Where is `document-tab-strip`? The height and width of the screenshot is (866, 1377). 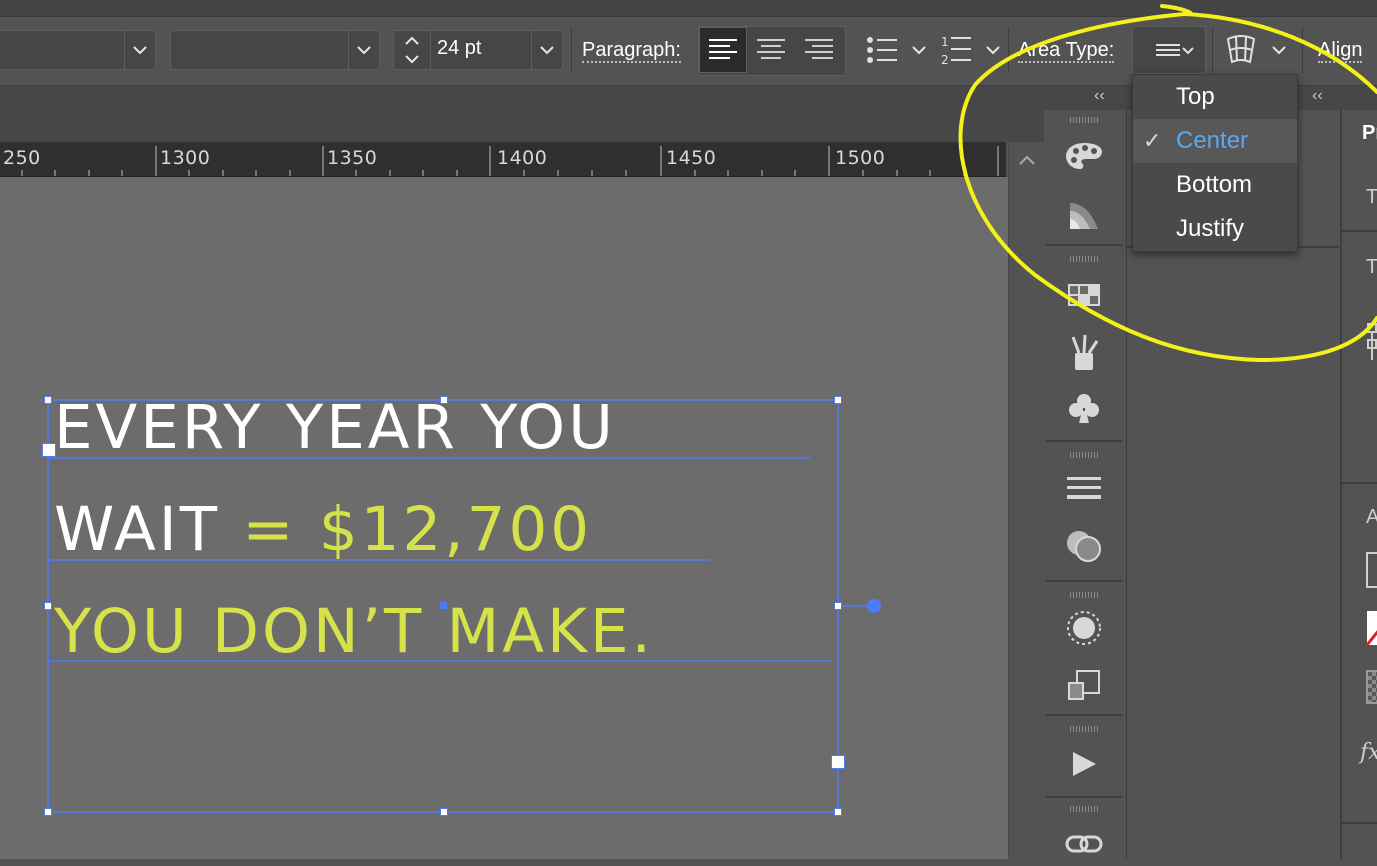
document-tab-strip is located at coordinates (522, 114).